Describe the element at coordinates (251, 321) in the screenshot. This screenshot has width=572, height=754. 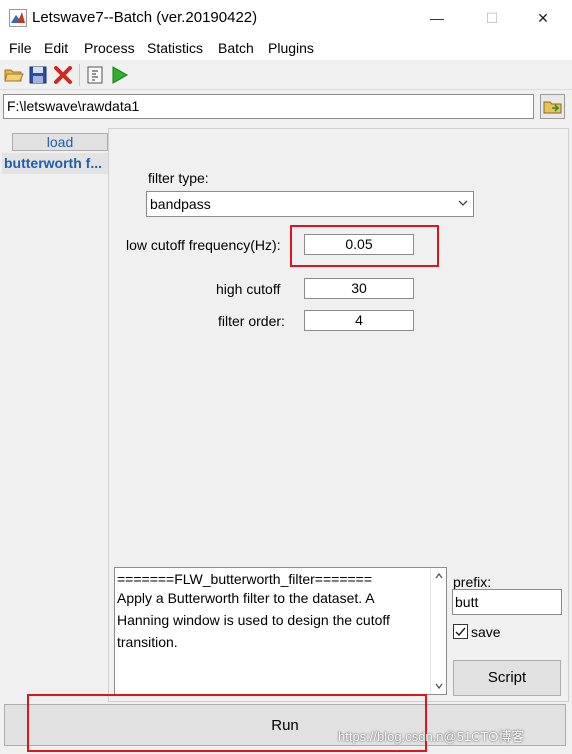
I see `filter-order-label: filter order:` at that location.